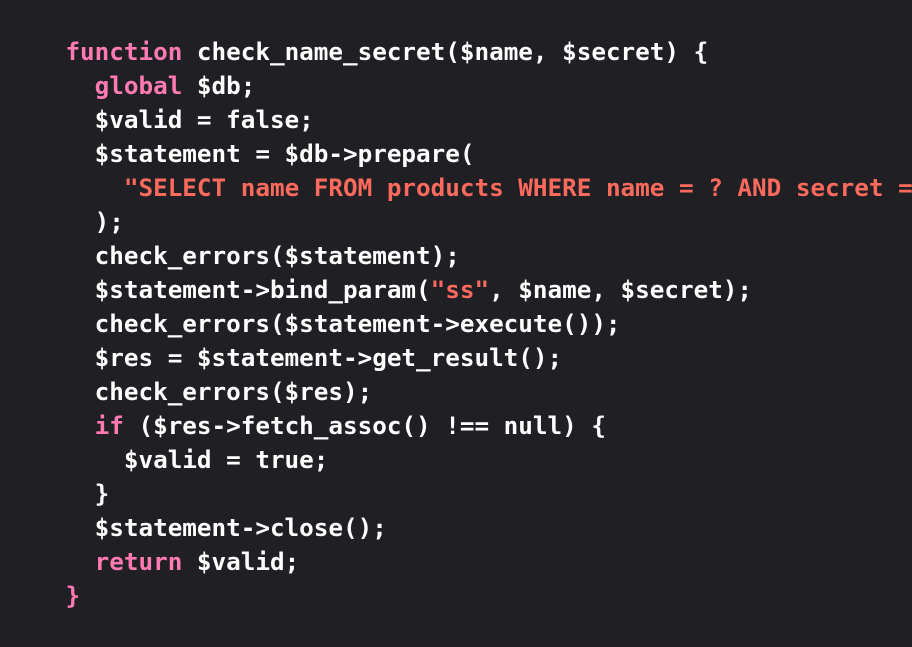 The width and height of the screenshot is (912, 647). I want to click on code-token: );, so click(94, 221).